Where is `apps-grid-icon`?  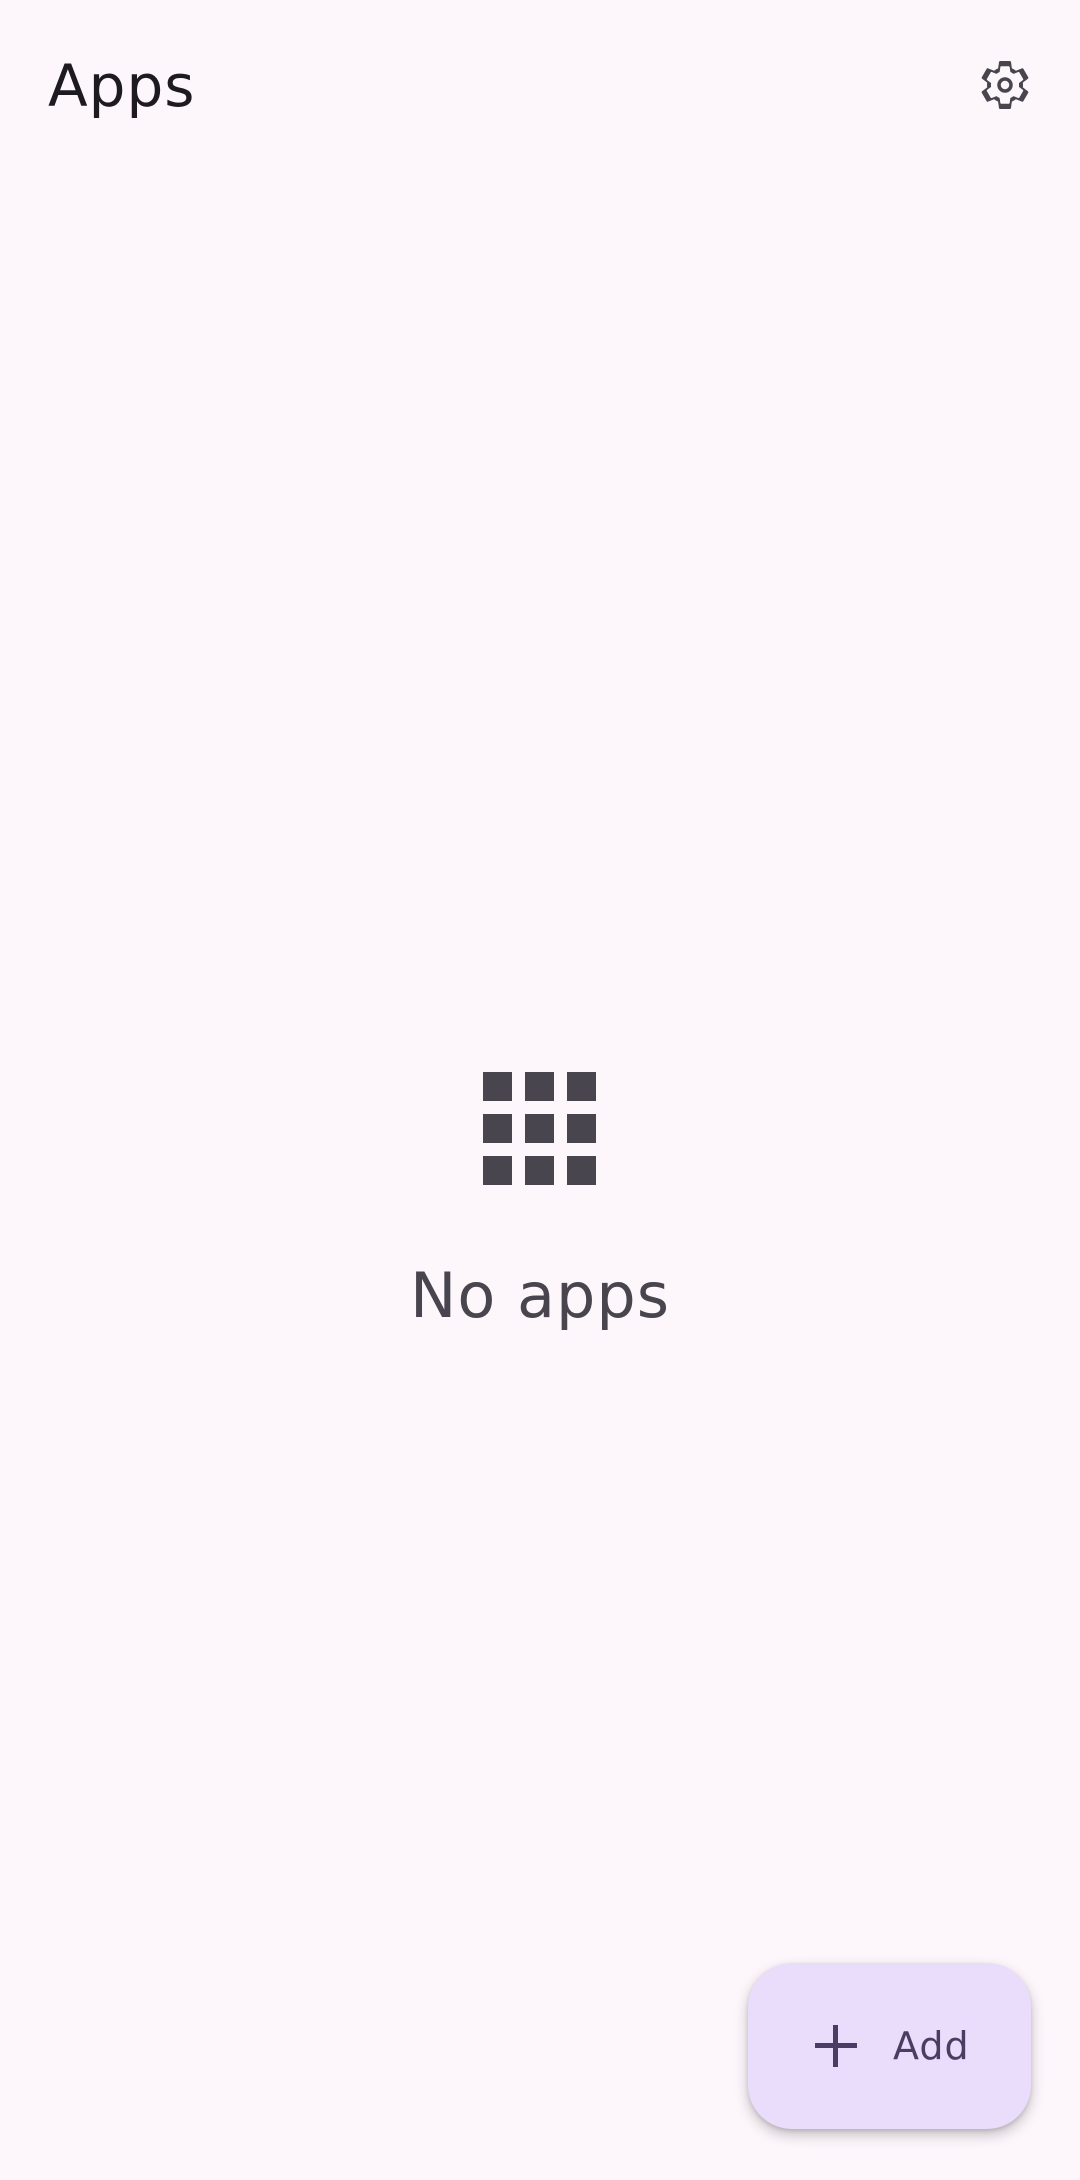
apps-grid-icon is located at coordinates (539, 1128).